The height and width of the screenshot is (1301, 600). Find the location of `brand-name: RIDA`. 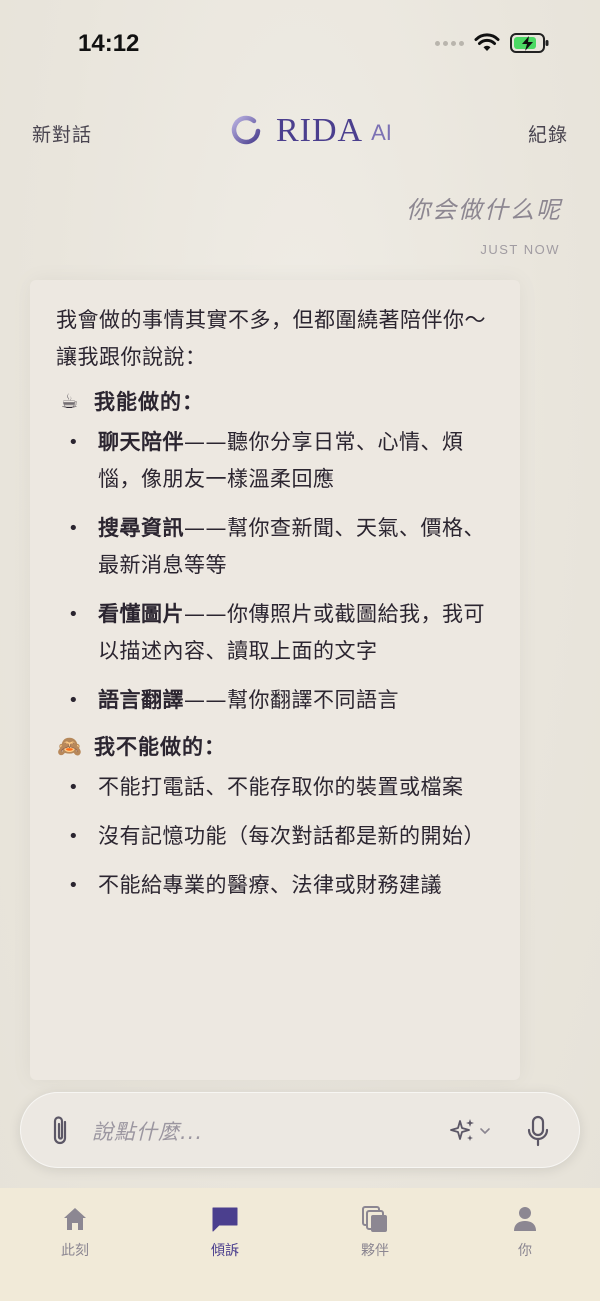

brand-name: RIDA is located at coordinates (320, 130).